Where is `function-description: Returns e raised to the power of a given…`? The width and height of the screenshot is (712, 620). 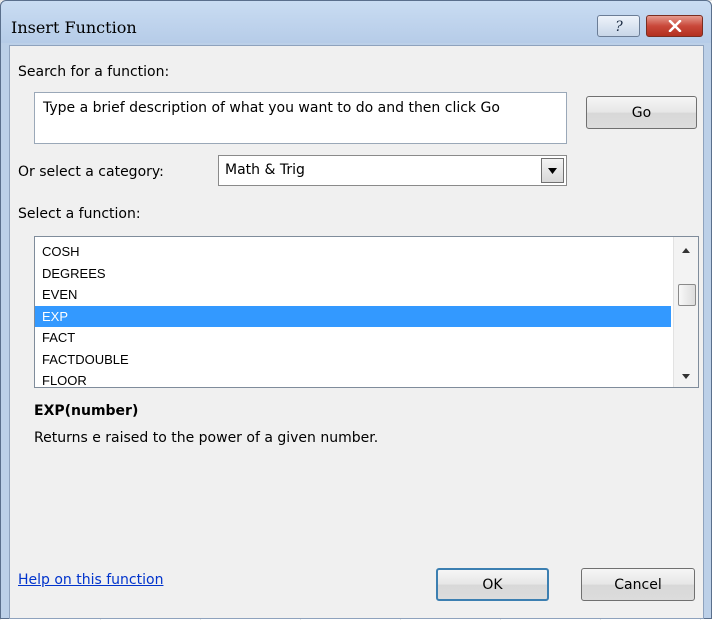 function-description: Returns e raised to the power of a given… is located at coordinates (206, 438).